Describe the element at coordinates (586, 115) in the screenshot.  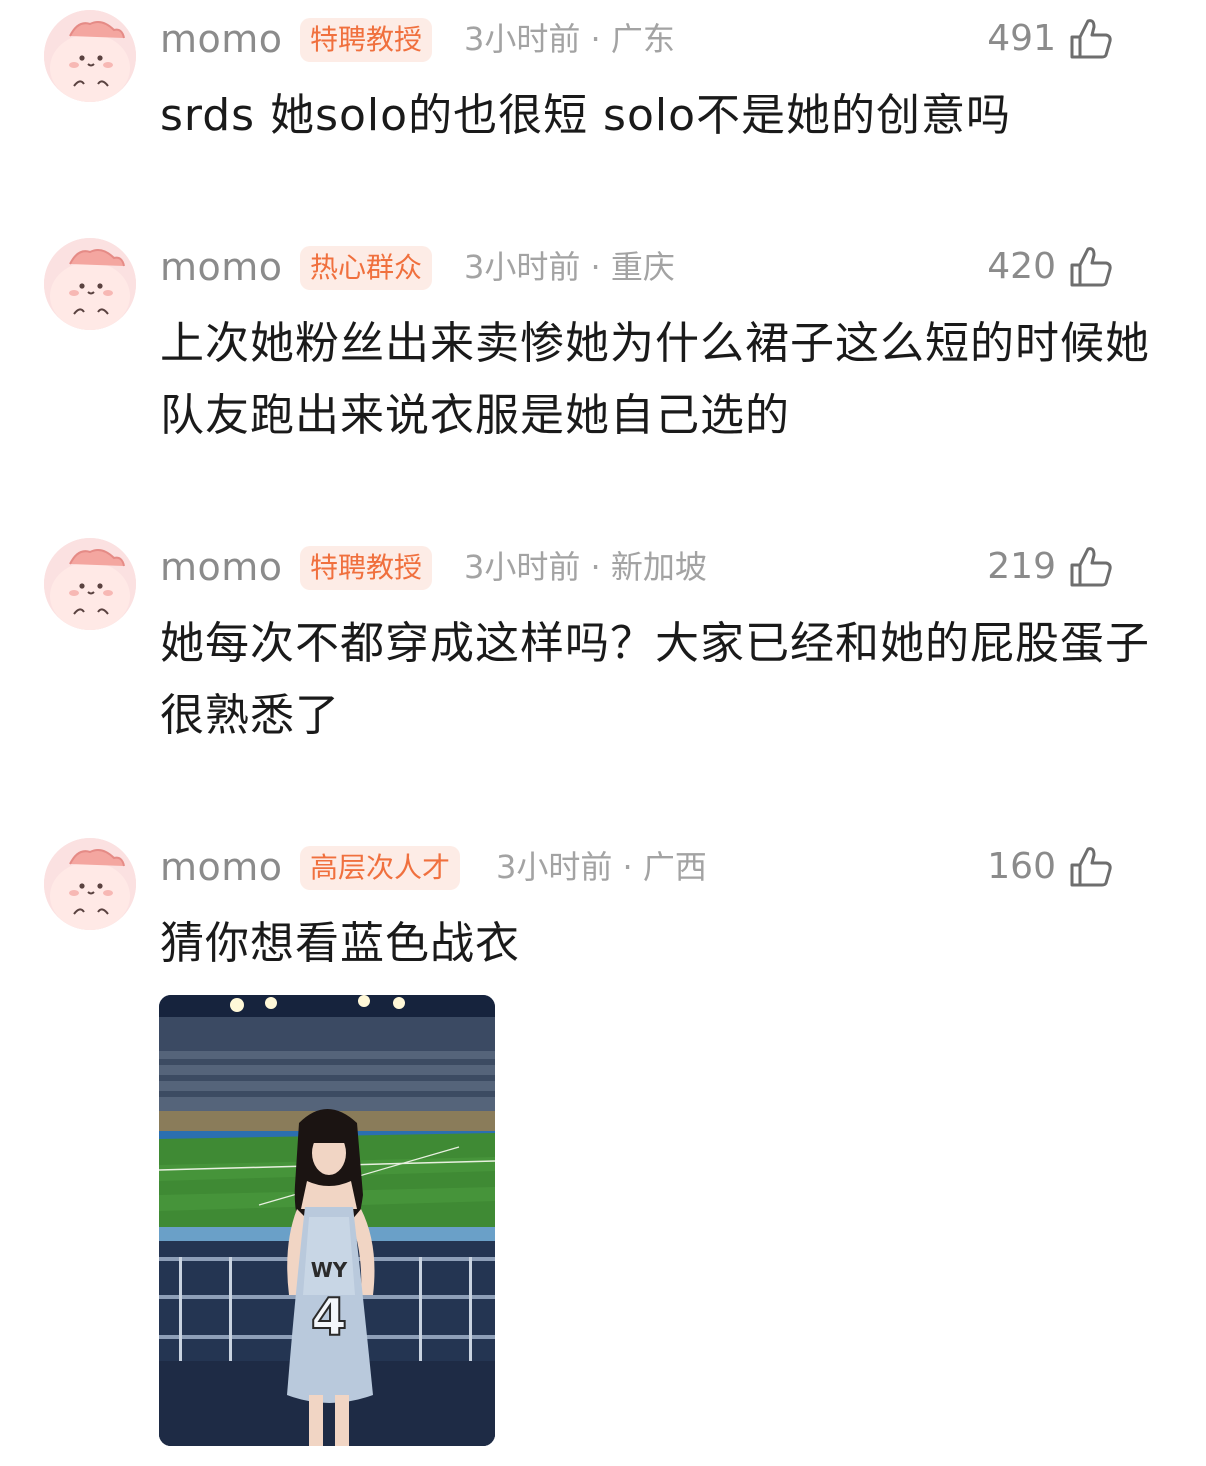
I see `comment-text: srds 她solo的也很短 solo不是她的创意吗` at that location.